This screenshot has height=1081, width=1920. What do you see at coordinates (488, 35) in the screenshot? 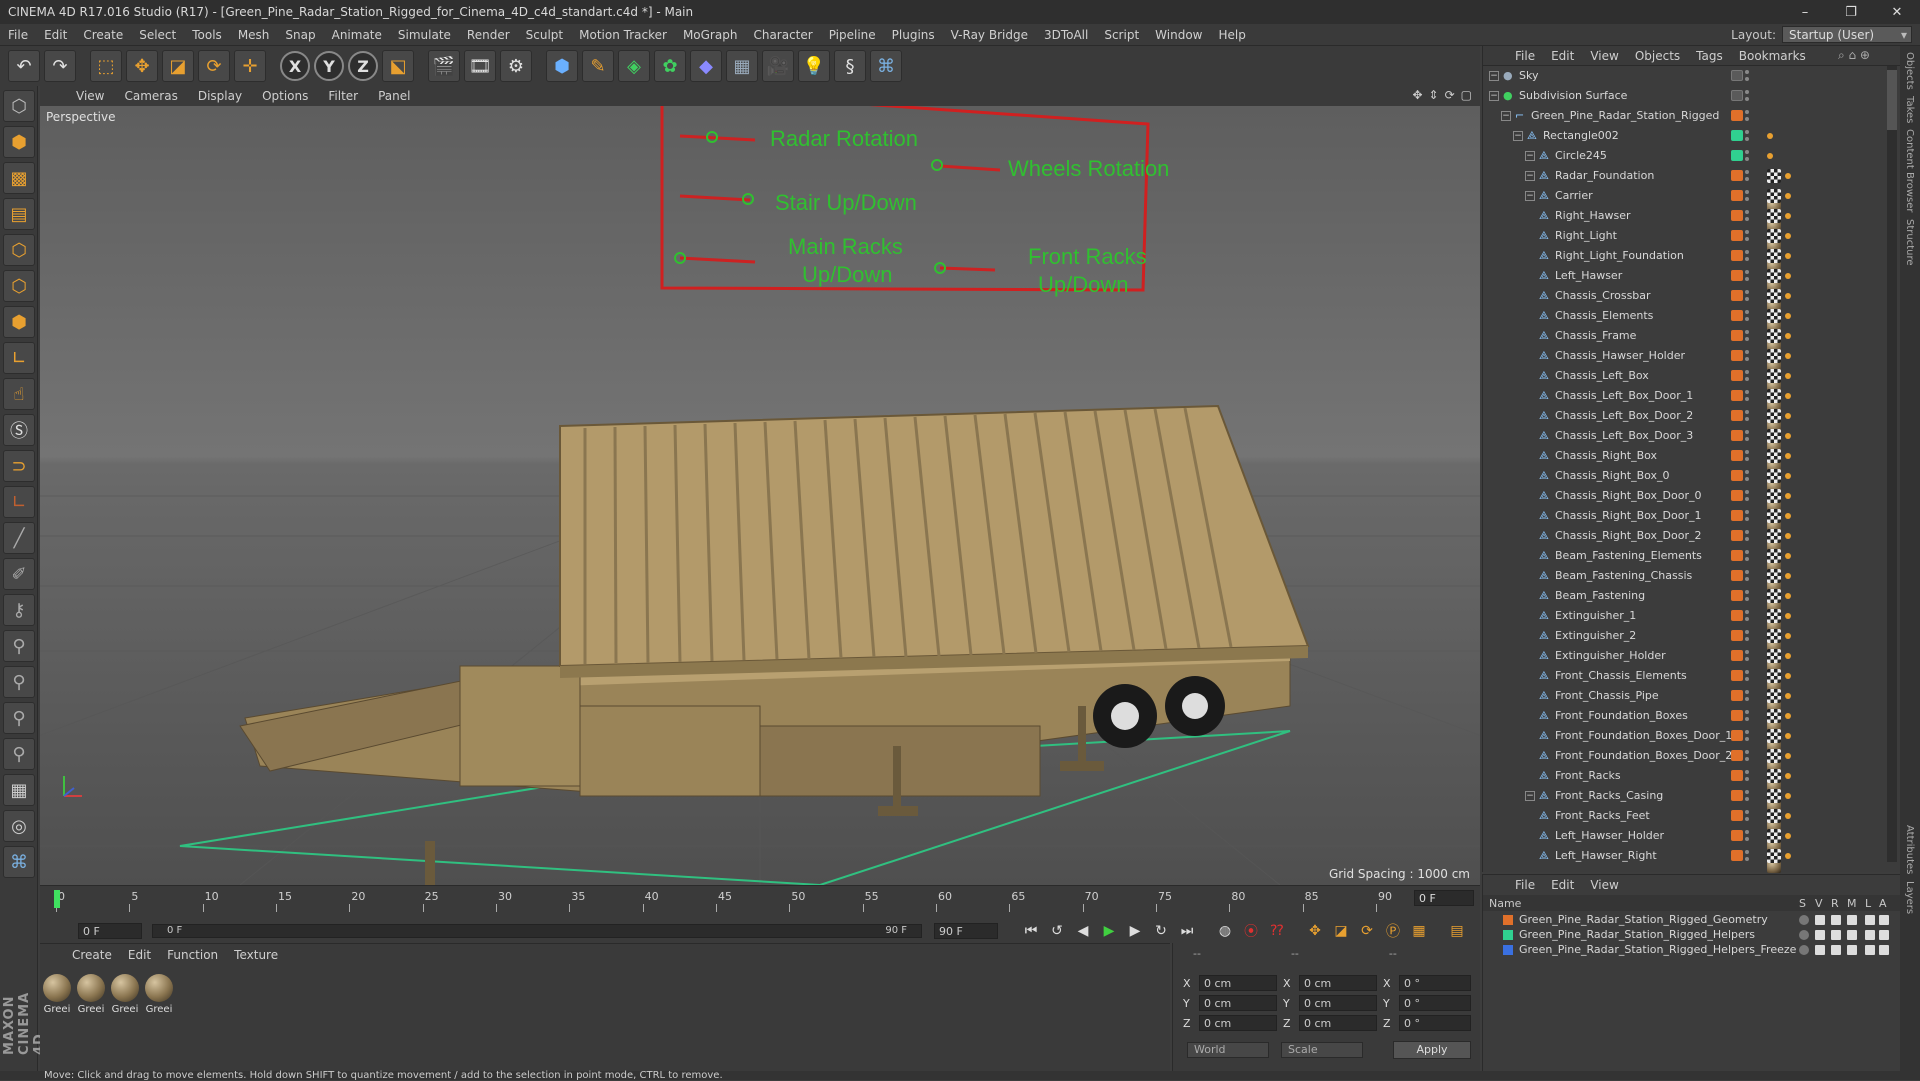
I see `menu-render: Render` at bounding box center [488, 35].